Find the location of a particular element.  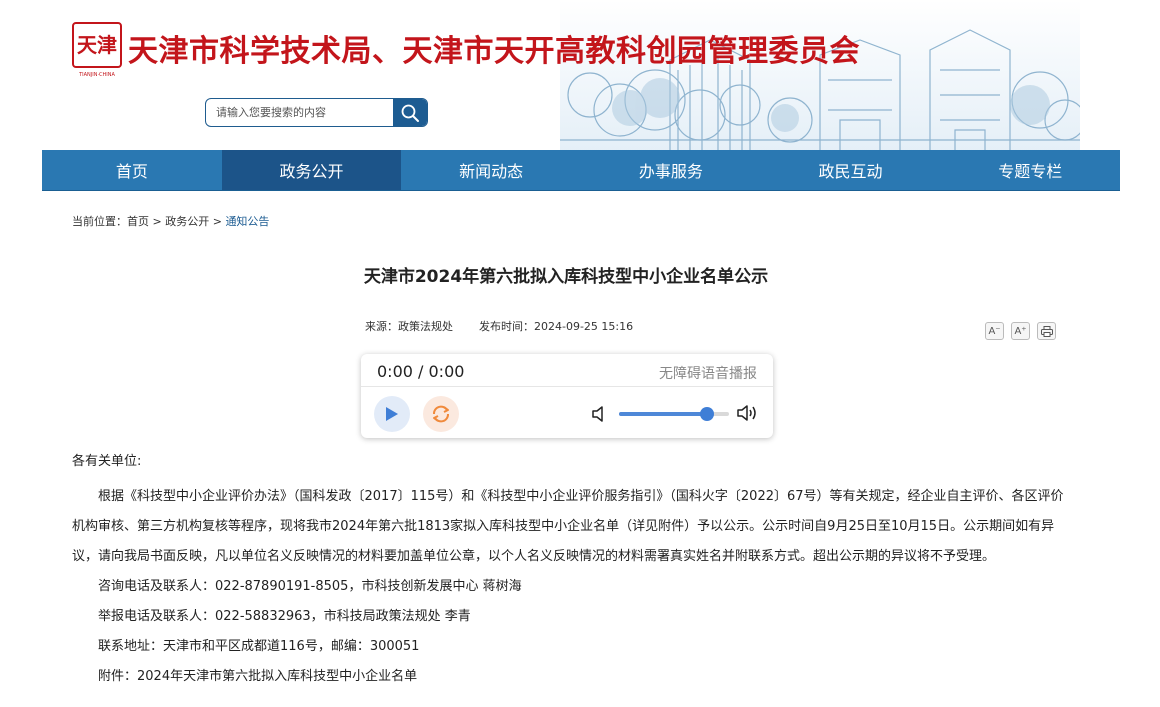

search-input is located at coordinates (300, 112).